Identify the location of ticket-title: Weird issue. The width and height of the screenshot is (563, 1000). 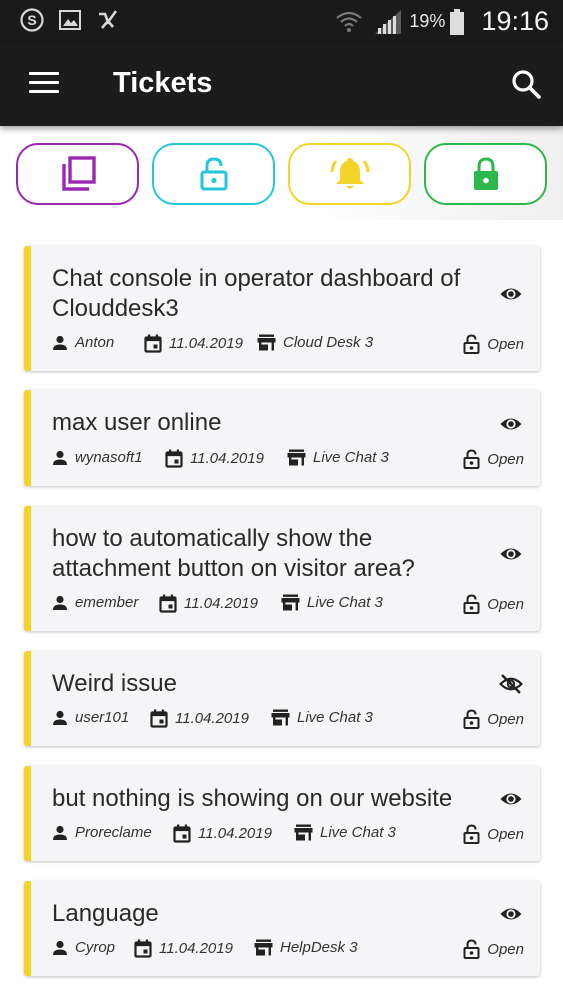
(114, 683).